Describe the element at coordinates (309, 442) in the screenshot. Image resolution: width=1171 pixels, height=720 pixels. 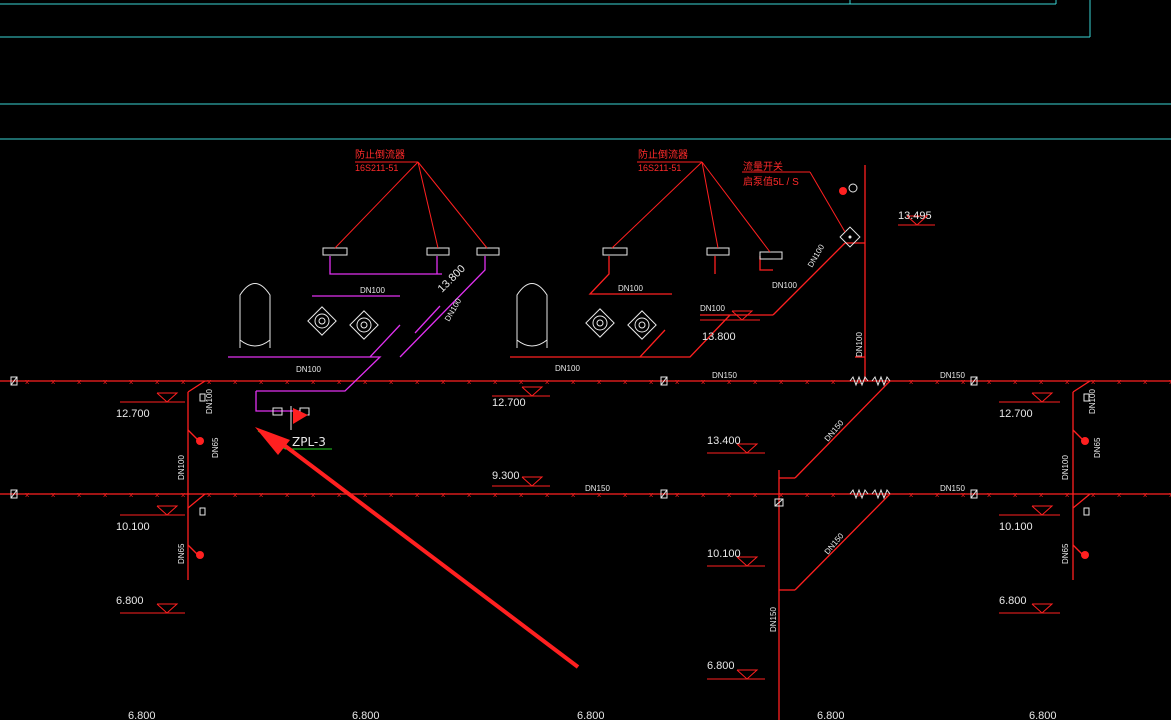
I see `zone-label: ZPL-3` at that location.